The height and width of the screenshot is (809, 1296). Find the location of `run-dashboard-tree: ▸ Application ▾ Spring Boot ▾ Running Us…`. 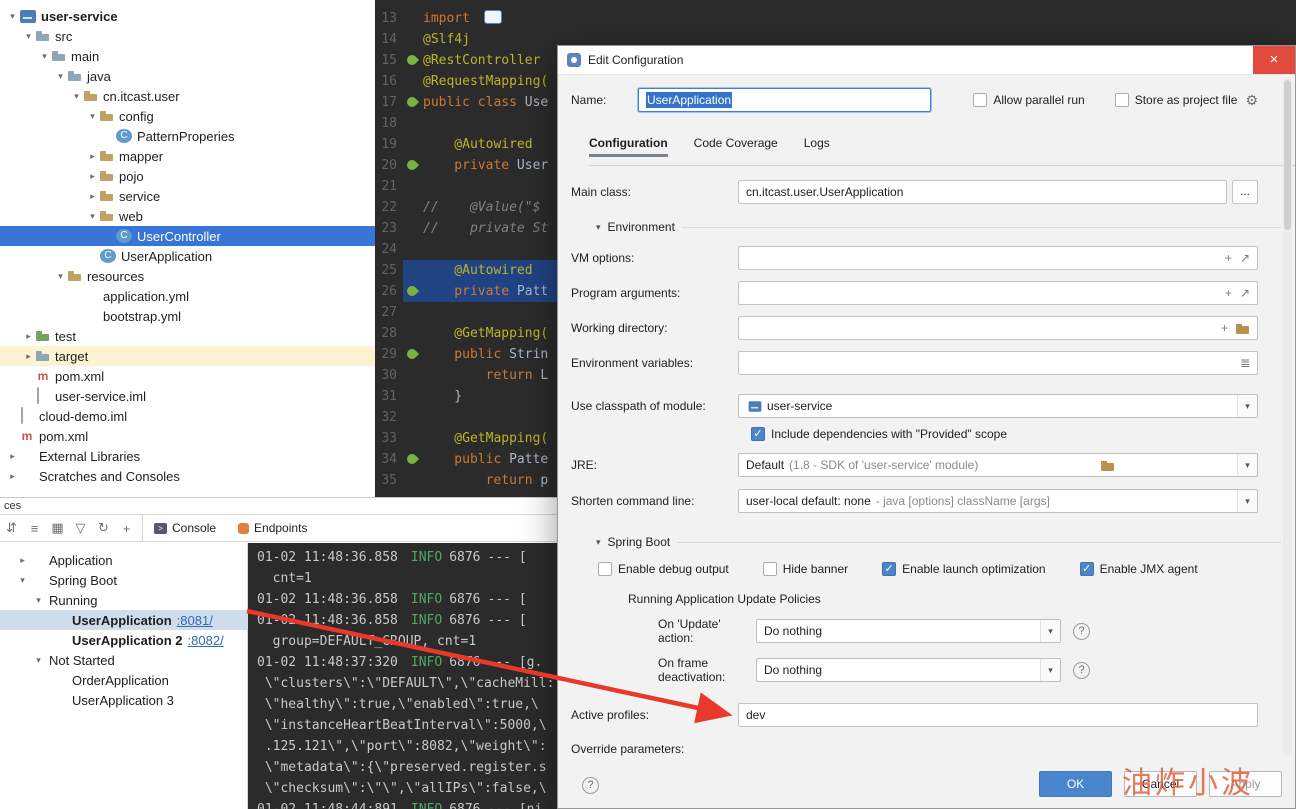

run-dashboard-tree: ▸ Application ▾ Spring Boot ▾ Running Us… is located at coordinates (124, 676).